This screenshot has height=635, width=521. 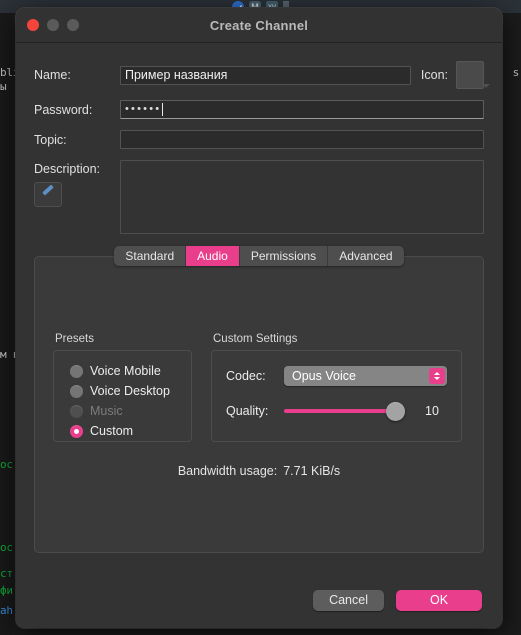 What do you see at coordinates (365, 376) in the screenshot?
I see `codec-select: Opus Voice` at bounding box center [365, 376].